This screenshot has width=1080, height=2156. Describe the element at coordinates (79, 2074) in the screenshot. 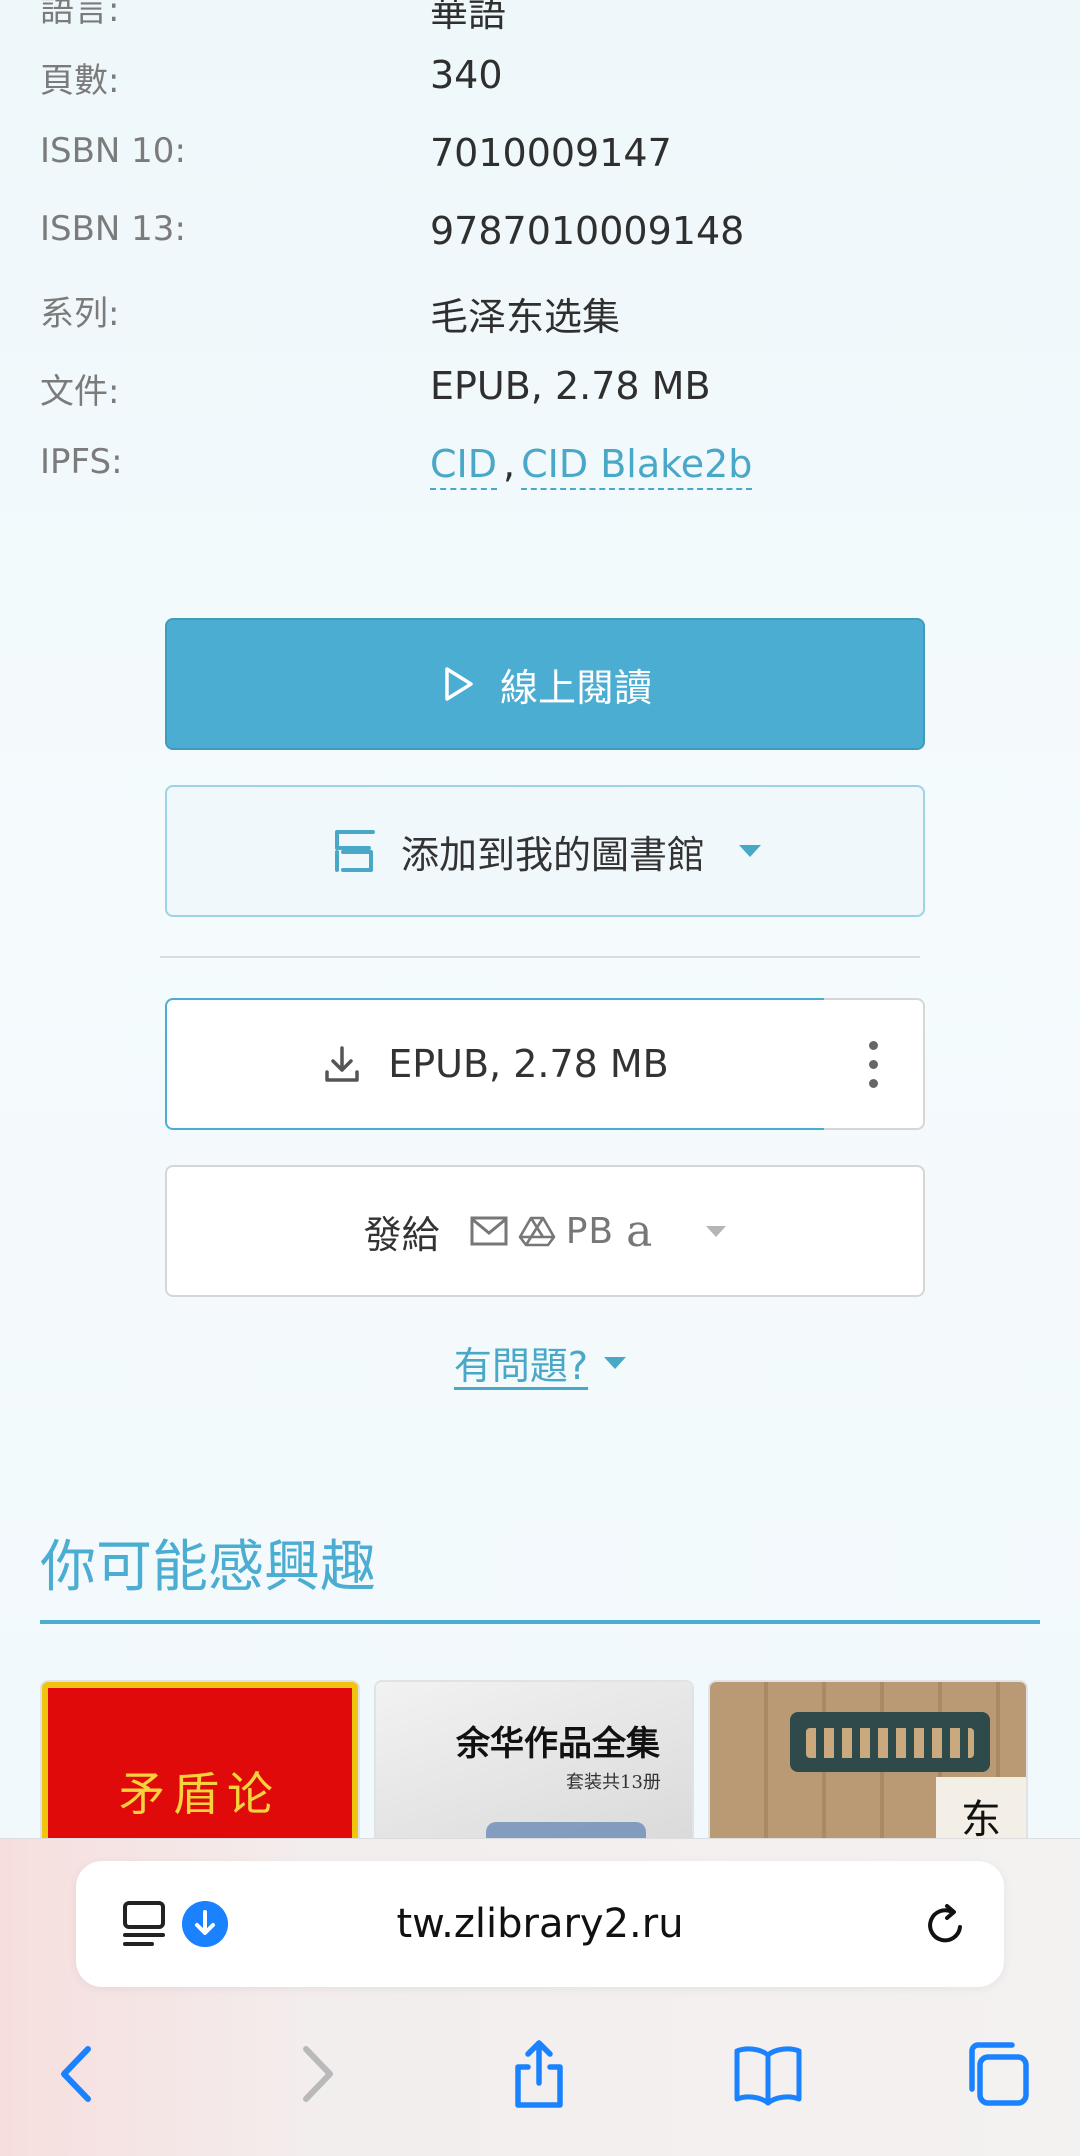

I see `back-icon` at that location.